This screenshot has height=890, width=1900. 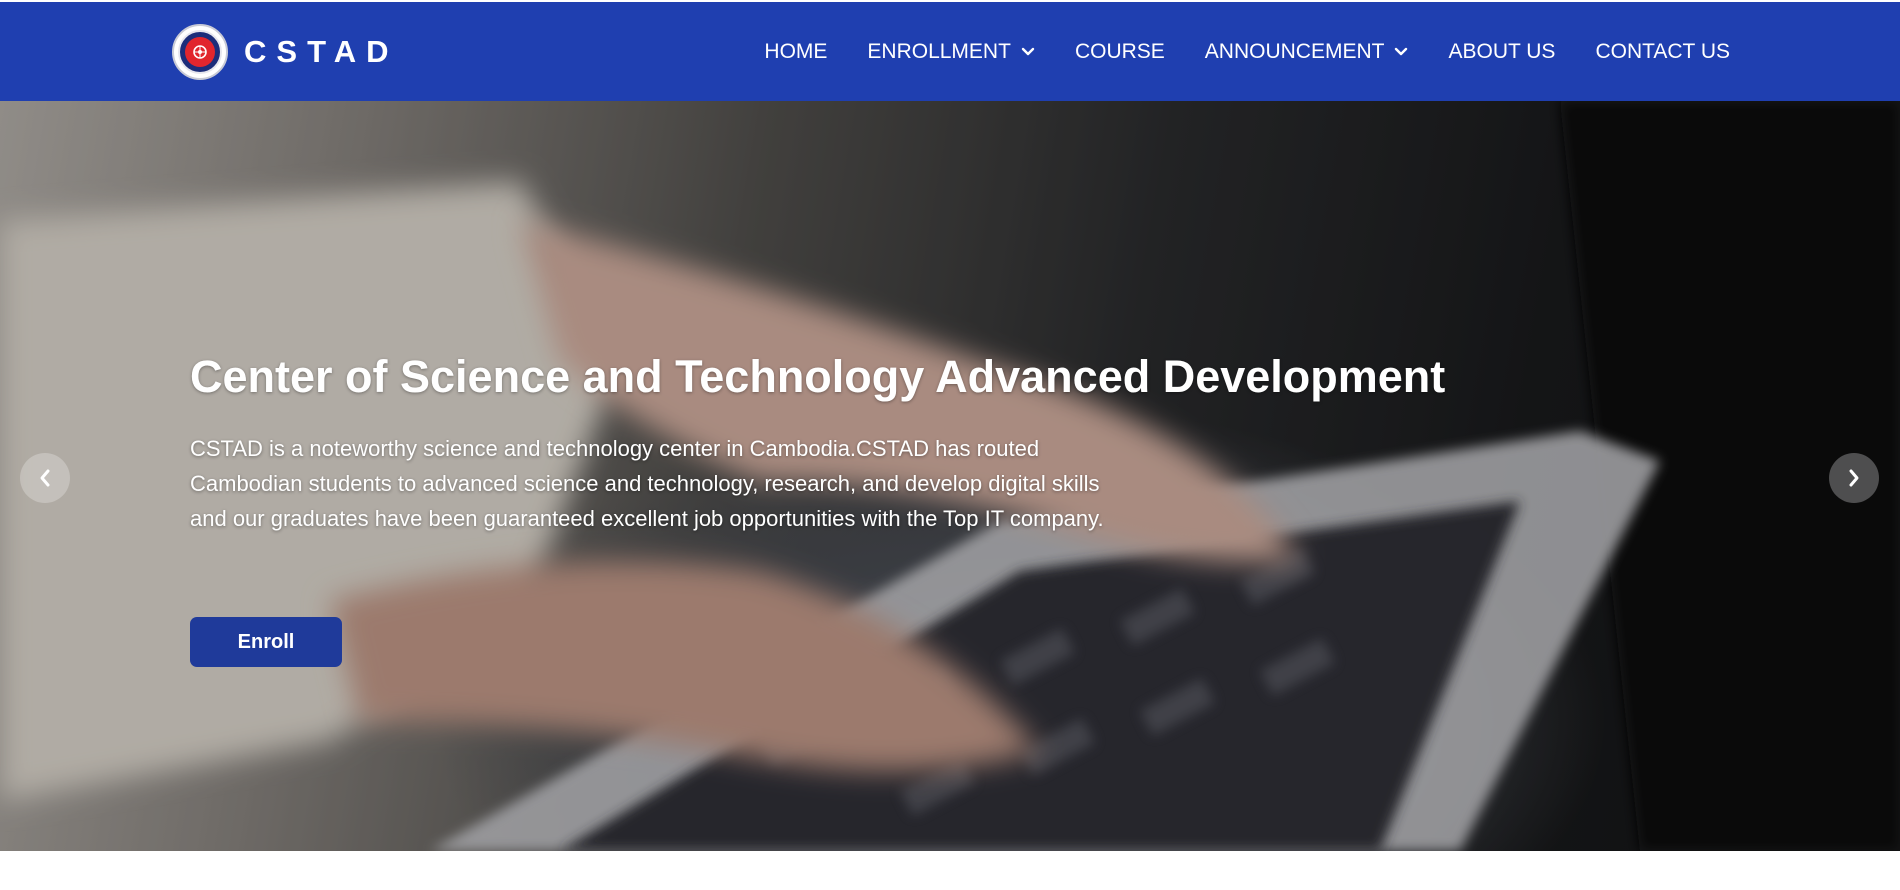 I want to click on nav-item-label: ANNOUNCEMENT, so click(x=1295, y=52).